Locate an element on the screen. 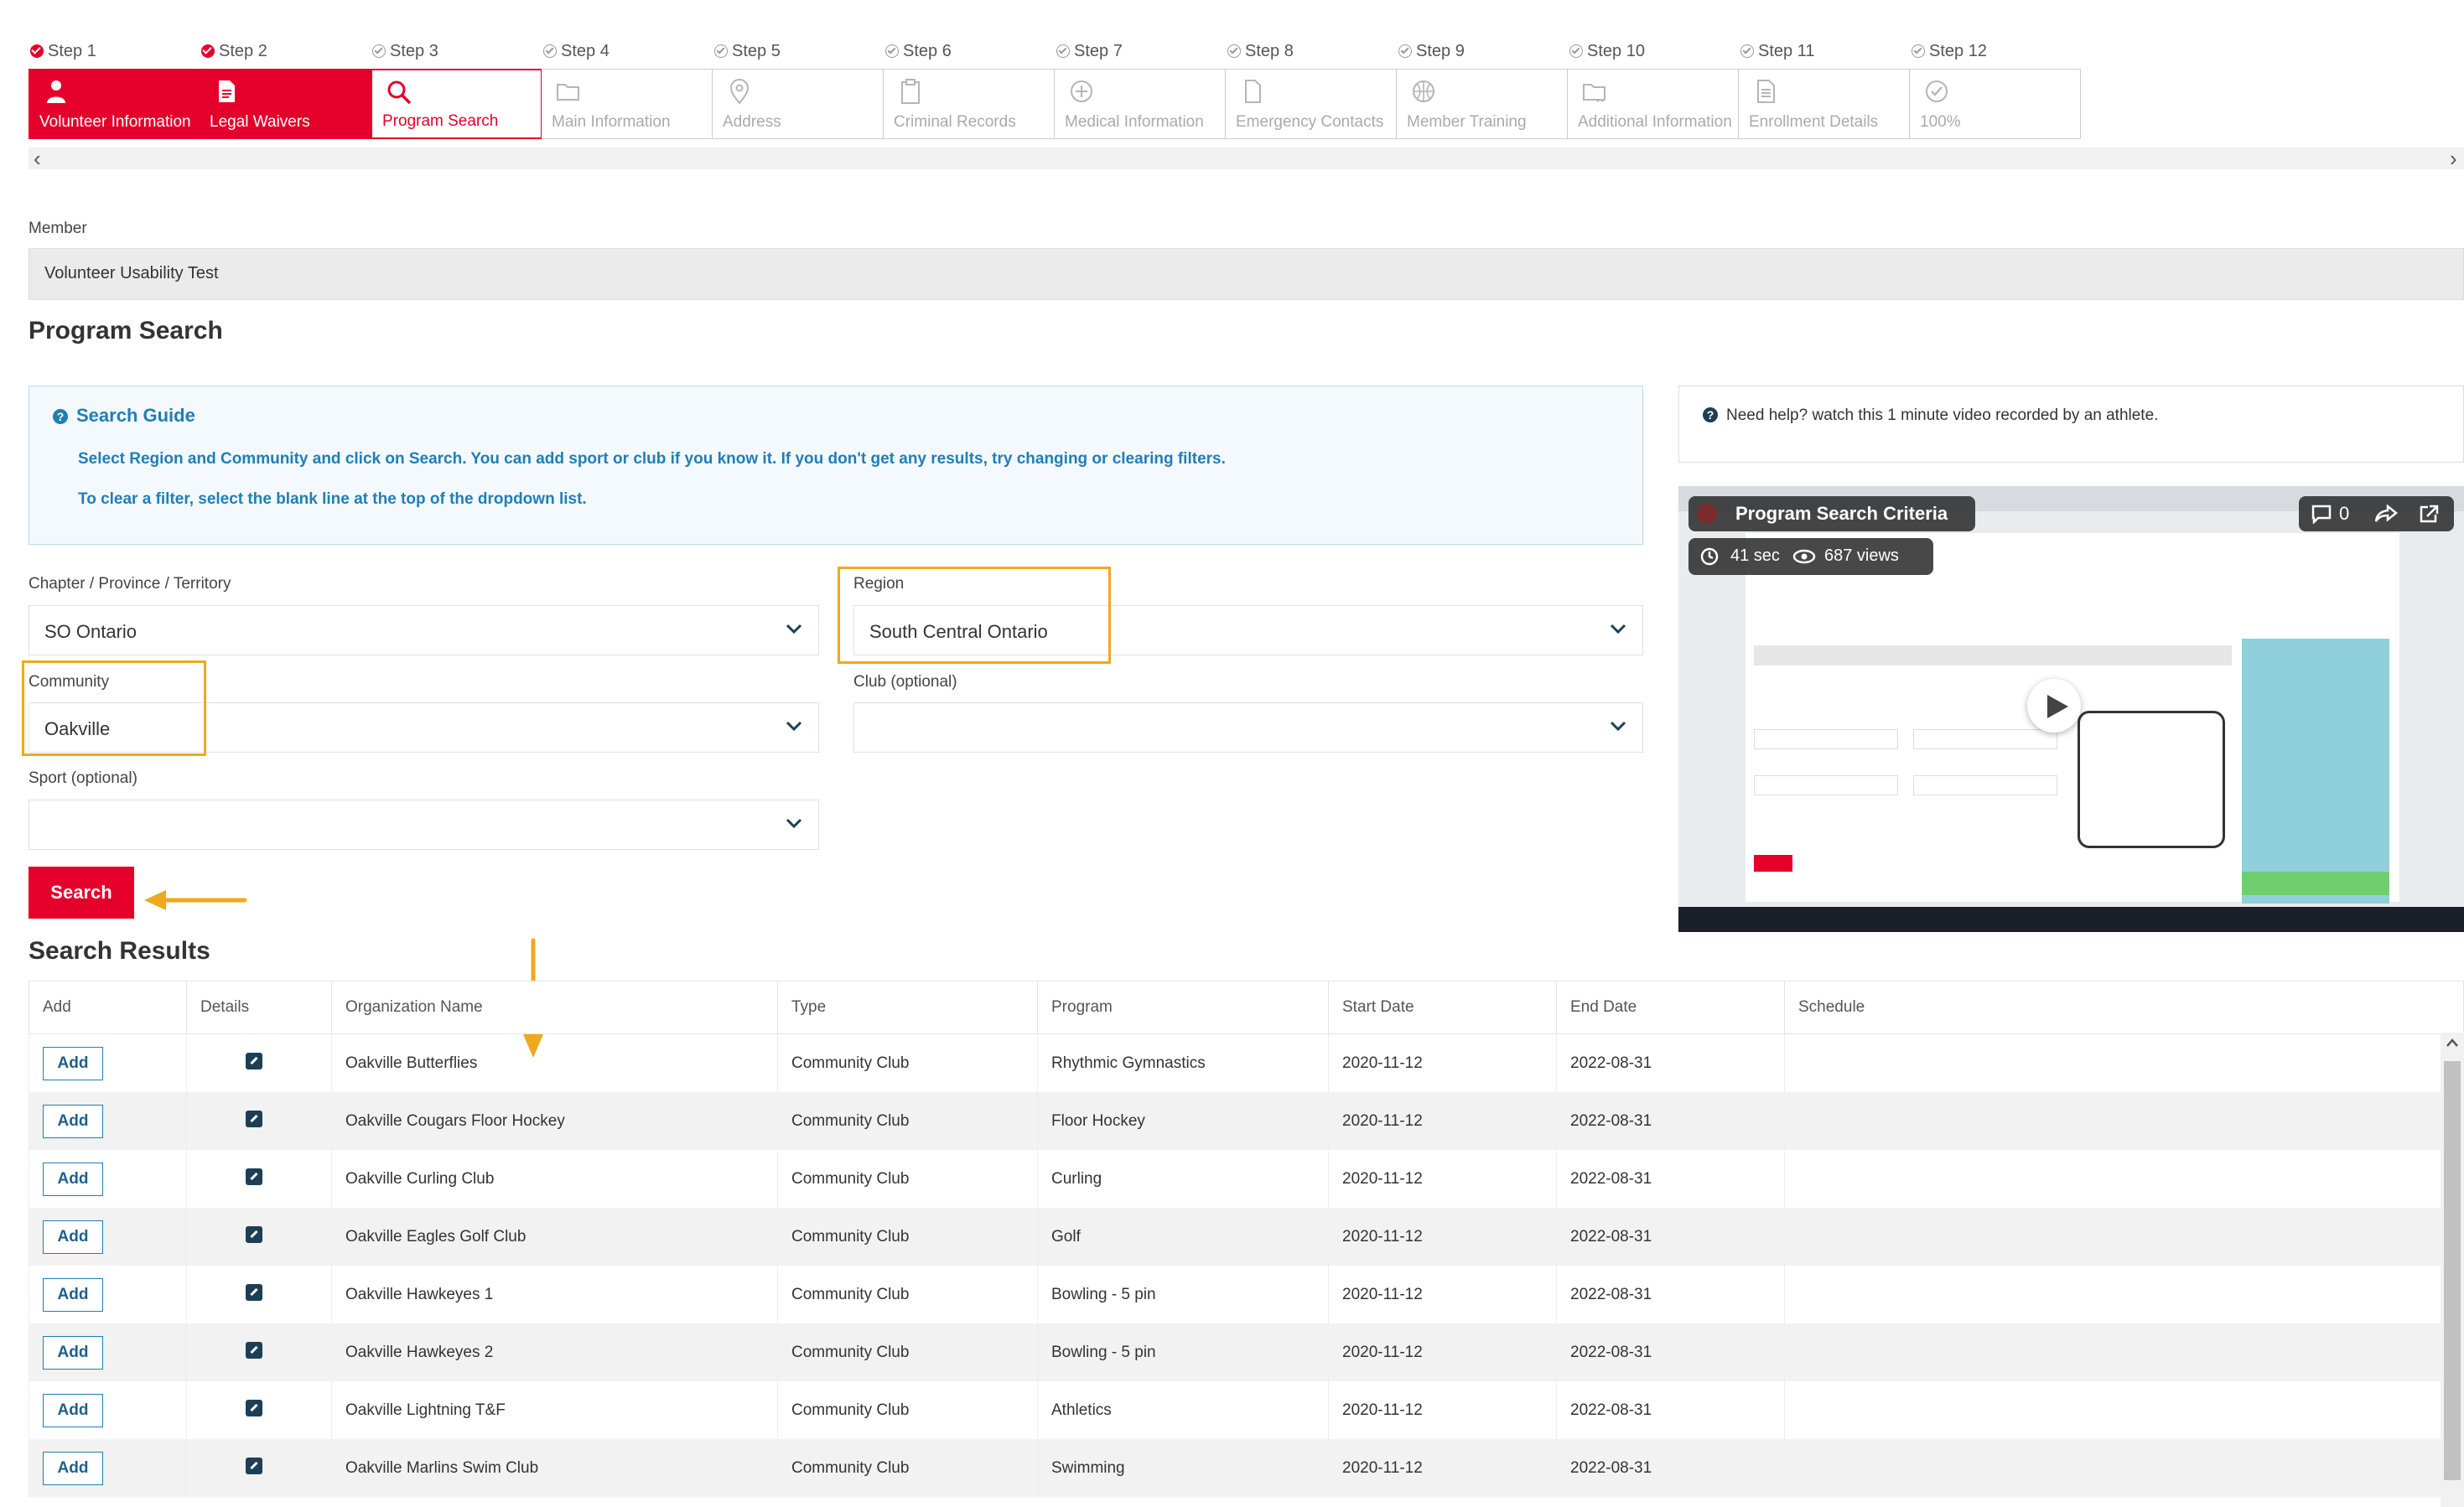  eye-icon is located at coordinates (1804, 556).